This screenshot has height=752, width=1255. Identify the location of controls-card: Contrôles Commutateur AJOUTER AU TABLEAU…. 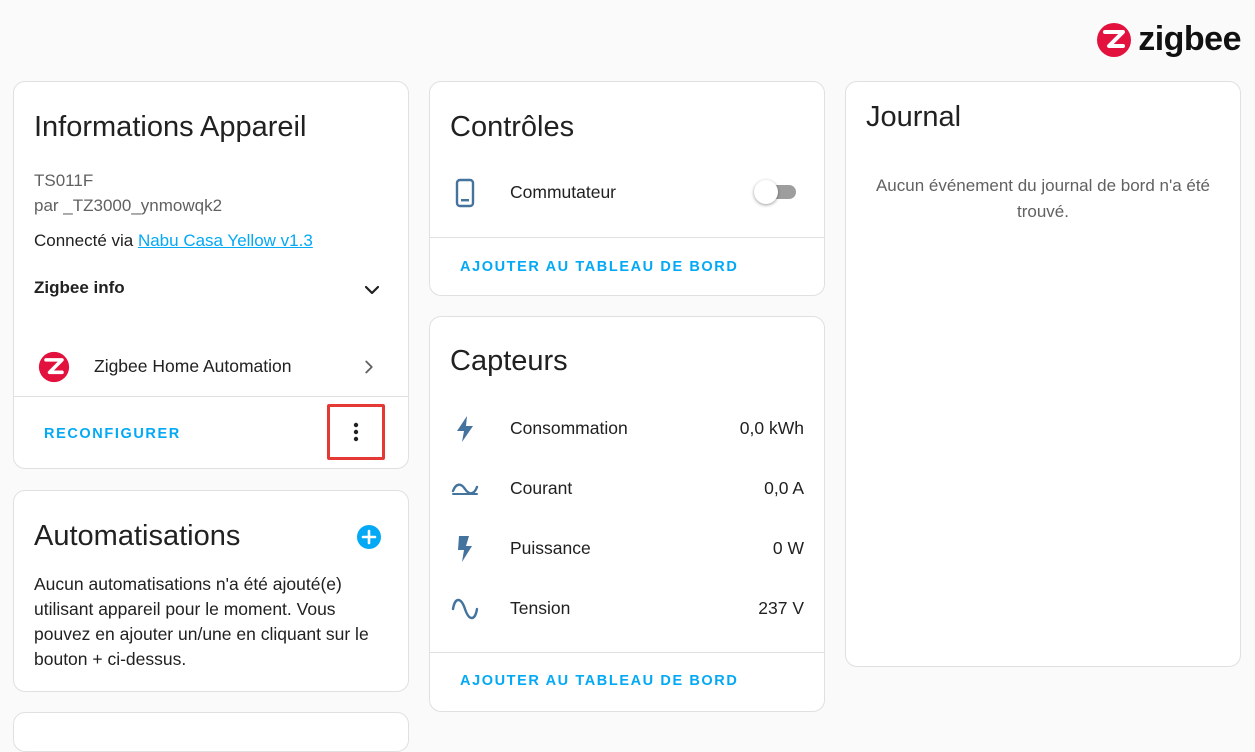
(627, 188).